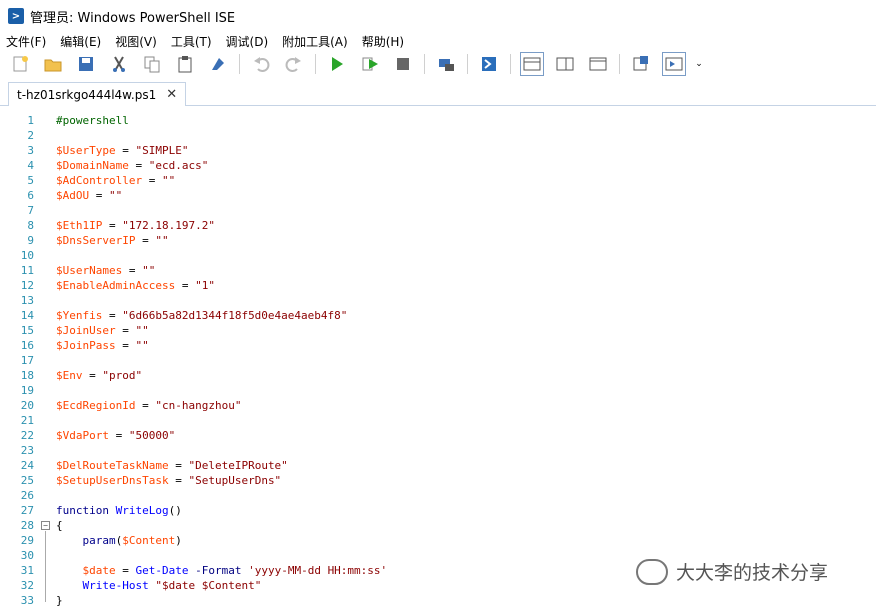 The width and height of the screenshot is (876, 610). Describe the element at coordinates (438, 345) in the screenshot. I see `code-line: 16 $JoinPass = ""` at that location.